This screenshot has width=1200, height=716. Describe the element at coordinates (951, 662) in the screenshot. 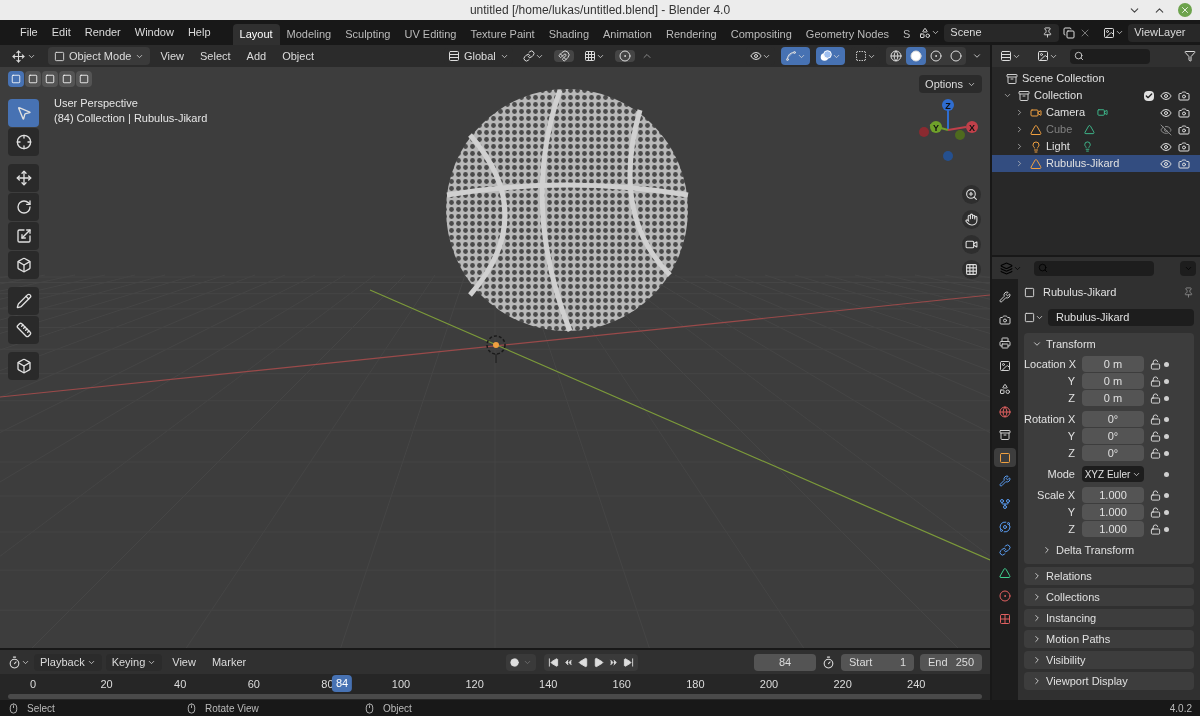

I see `end-frame-field: End 250` at that location.